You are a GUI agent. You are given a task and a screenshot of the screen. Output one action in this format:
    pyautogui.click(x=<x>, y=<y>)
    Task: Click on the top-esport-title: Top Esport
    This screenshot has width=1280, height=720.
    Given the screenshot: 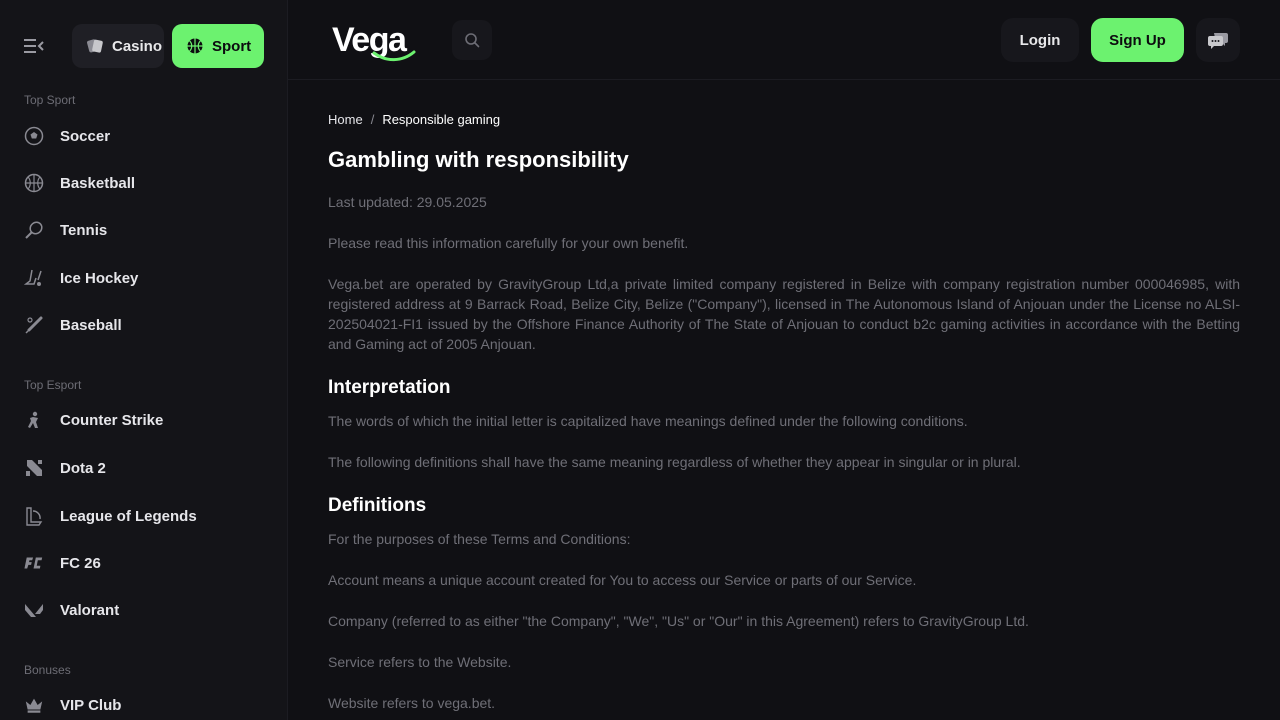 What is the action you would take?
    pyautogui.click(x=53, y=385)
    